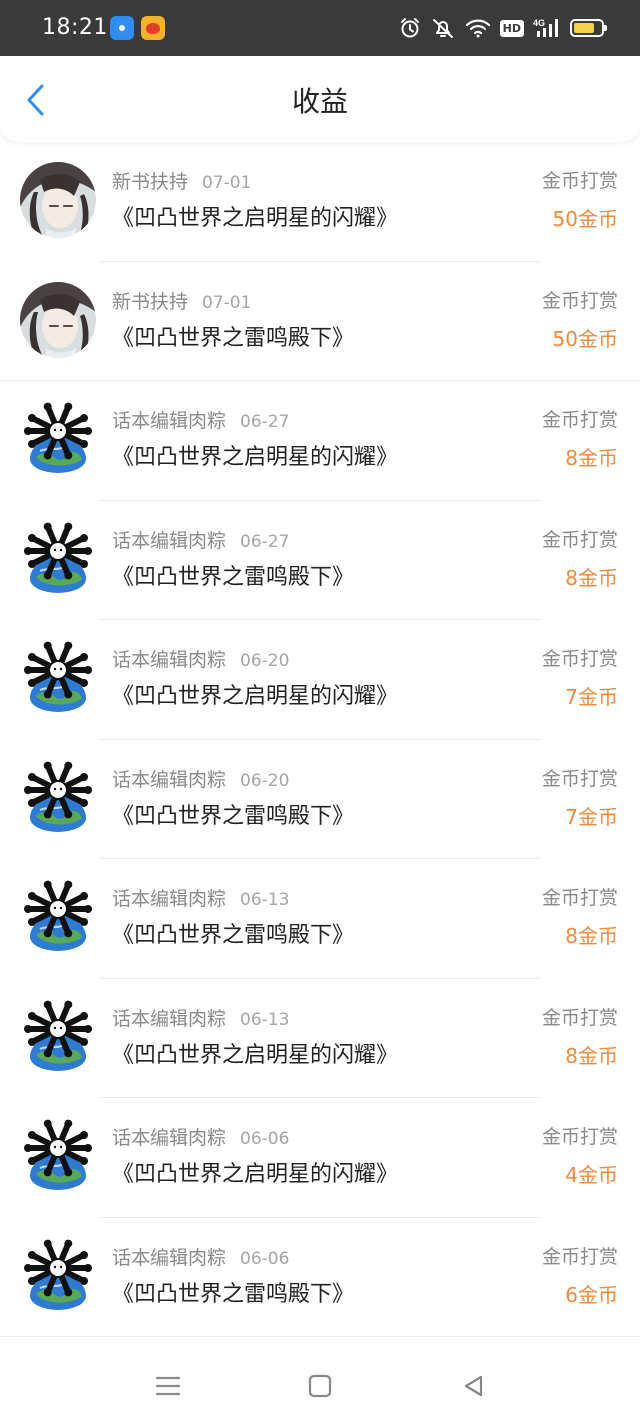  What do you see at coordinates (320, 1038) in the screenshot?
I see `earning-record-row: 话本编辑肉粽 06-13 《凹凸世界之启明星的闪耀》 金币打赏 8金币` at bounding box center [320, 1038].